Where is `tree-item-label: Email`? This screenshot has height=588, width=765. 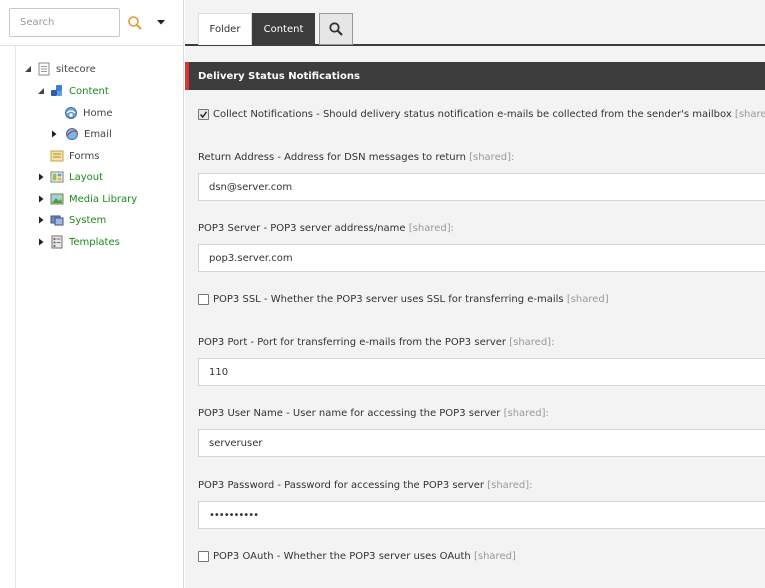
tree-item-label: Email is located at coordinates (98, 134).